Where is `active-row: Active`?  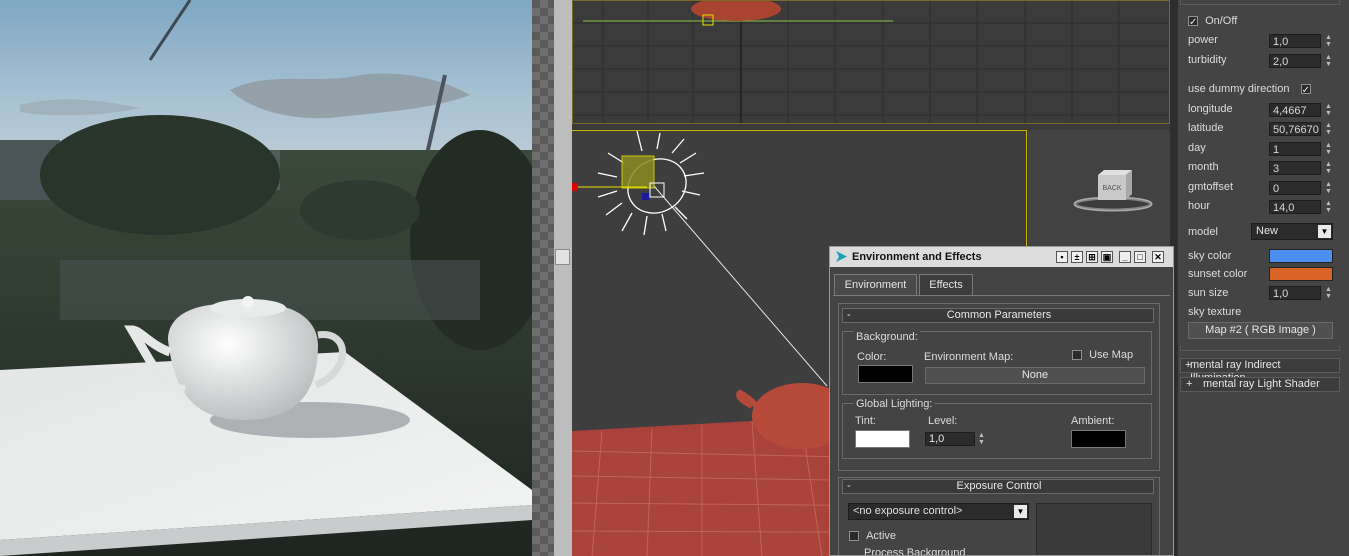
active-row: Active is located at coordinates (872, 536).